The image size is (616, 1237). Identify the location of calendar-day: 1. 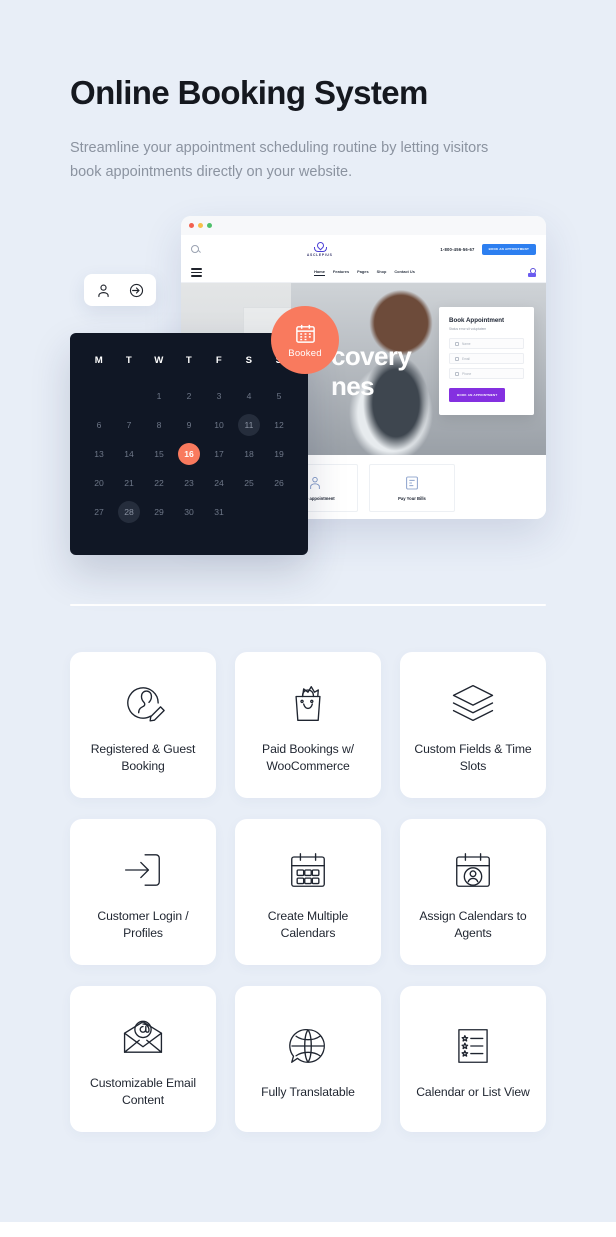
(159, 396).